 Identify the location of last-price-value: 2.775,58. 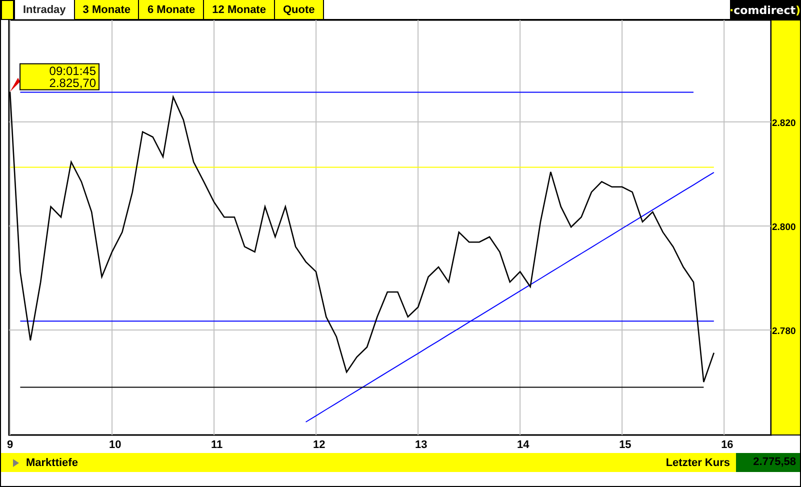
(768, 462).